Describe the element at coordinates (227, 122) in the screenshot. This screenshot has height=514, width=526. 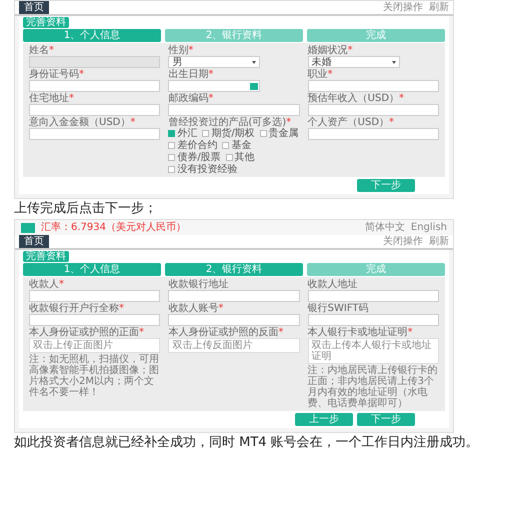
I see `field-label: 曾经投资过的产品(可多选)` at that location.